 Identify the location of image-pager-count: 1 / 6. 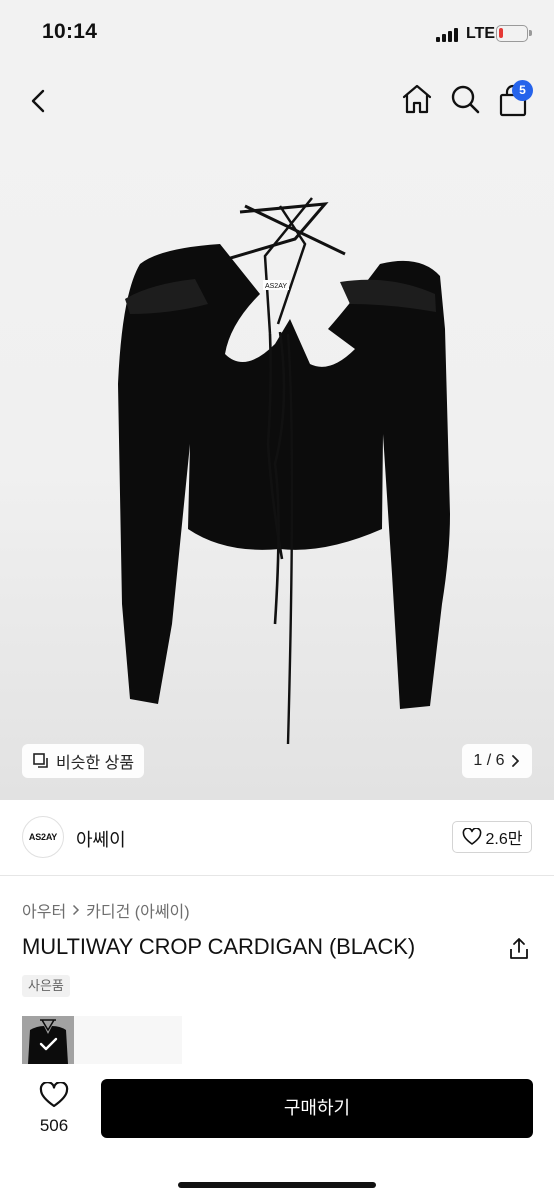
(489, 760).